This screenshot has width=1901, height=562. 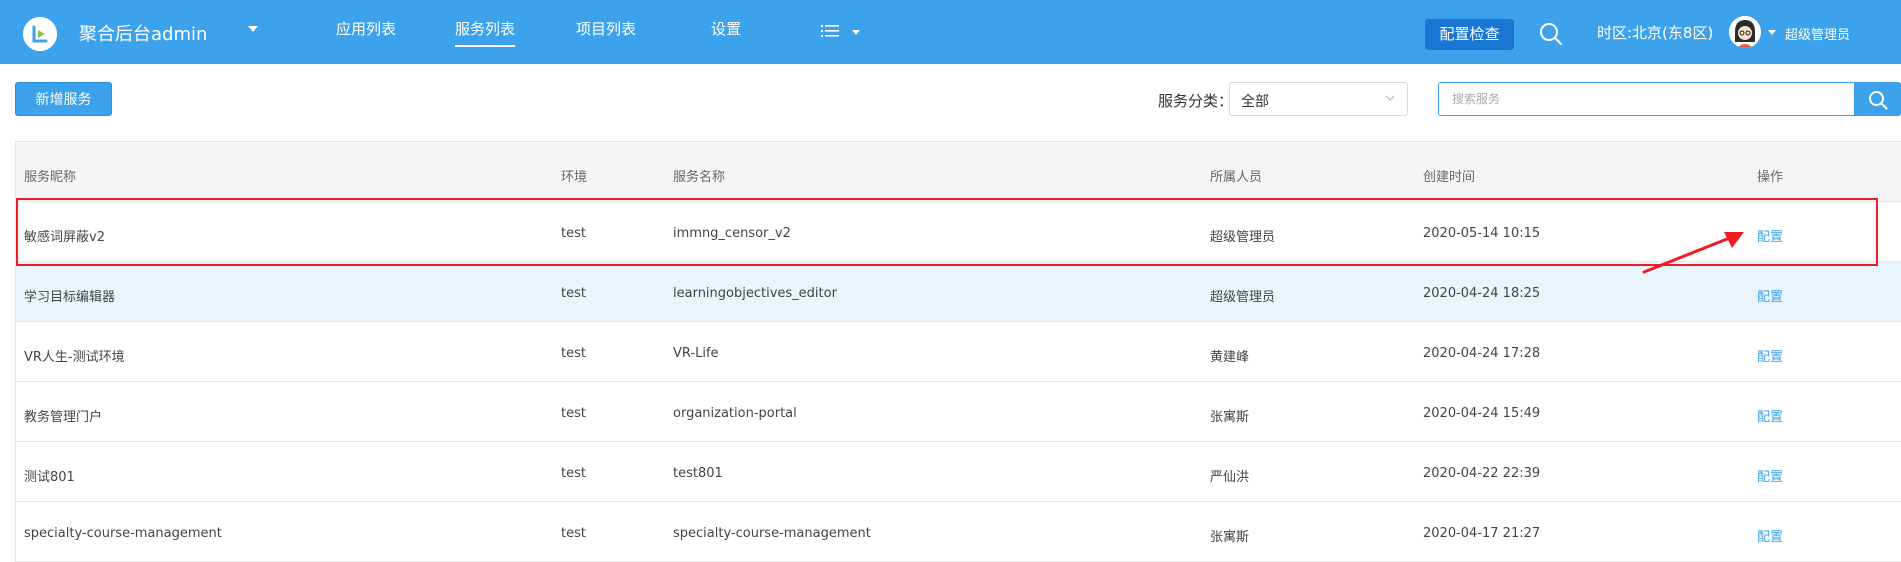 What do you see at coordinates (1469, 34) in the screenshot?
I see `config-check-button: 配置检查` at bounding box center [1469, 34].